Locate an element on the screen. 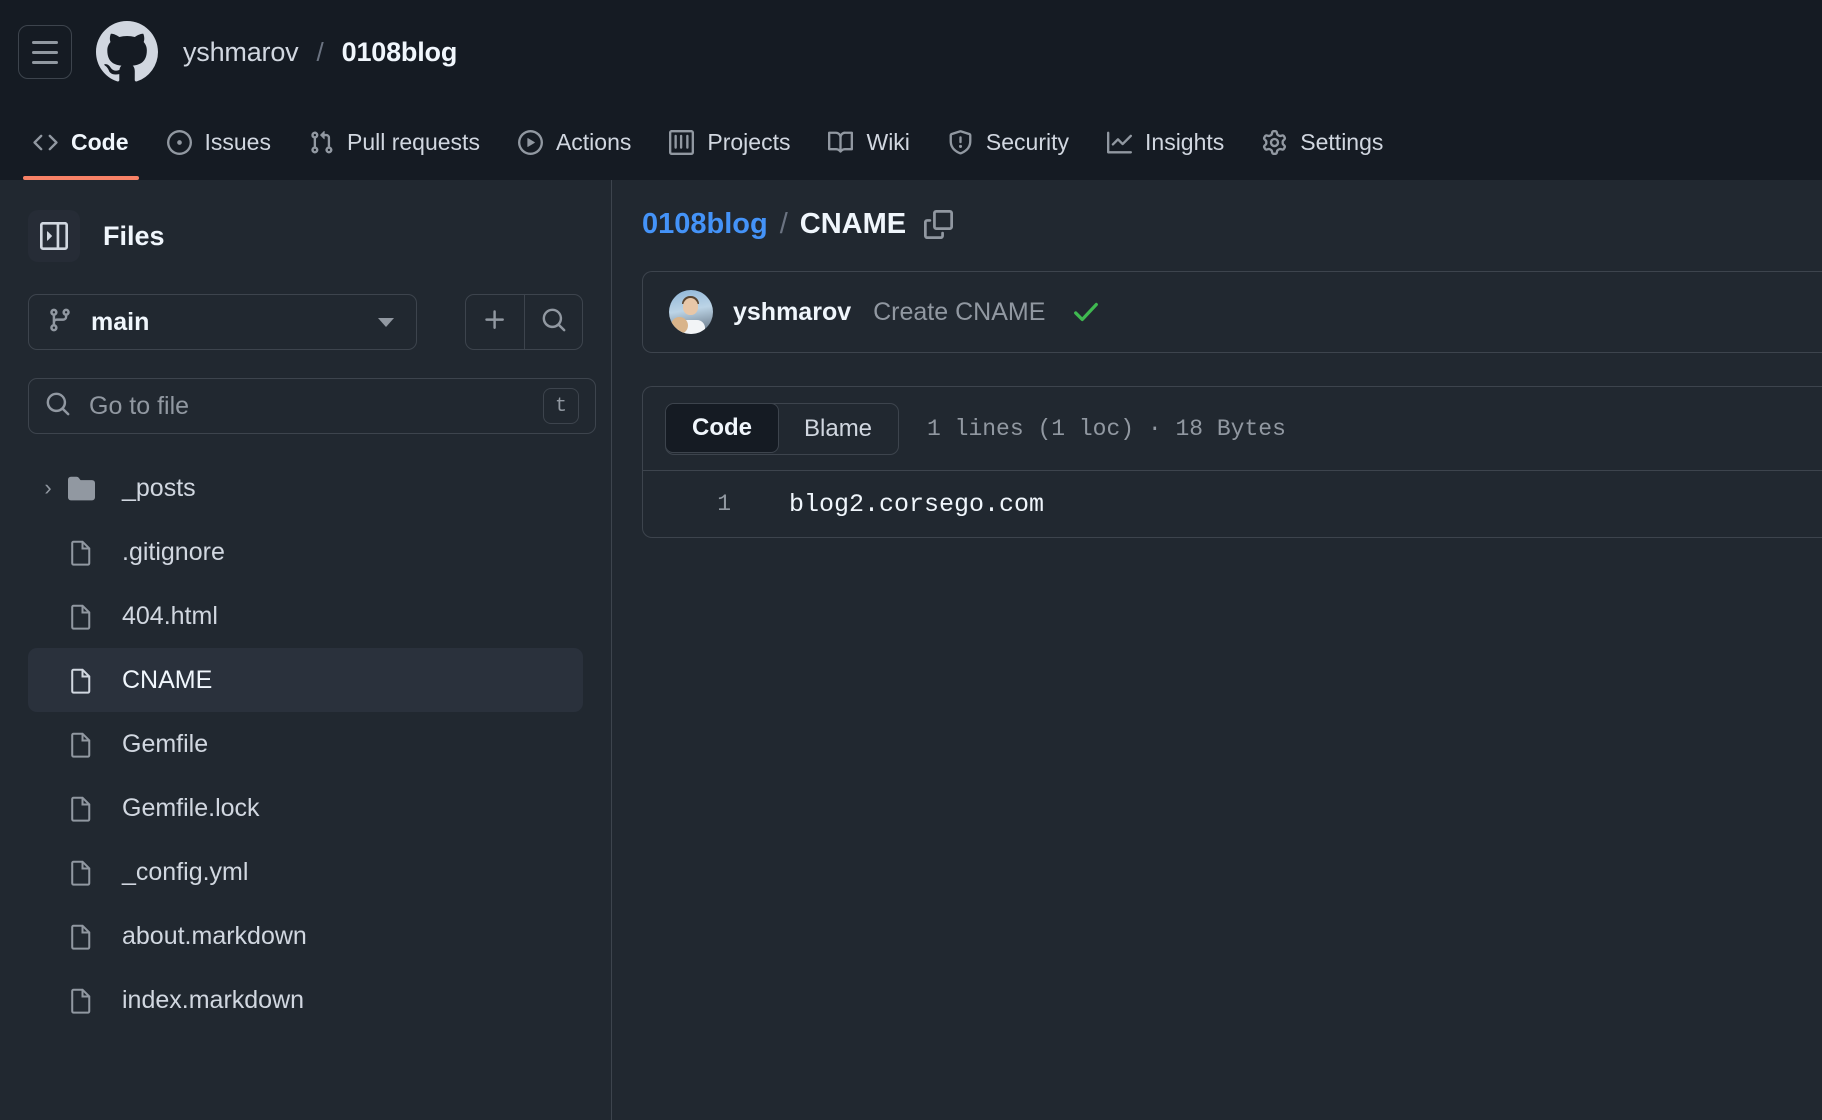 Image resolution: width=1822 pixels, height=1120 pixels. tab-label: Wiki is located at coordinates (888, 141).